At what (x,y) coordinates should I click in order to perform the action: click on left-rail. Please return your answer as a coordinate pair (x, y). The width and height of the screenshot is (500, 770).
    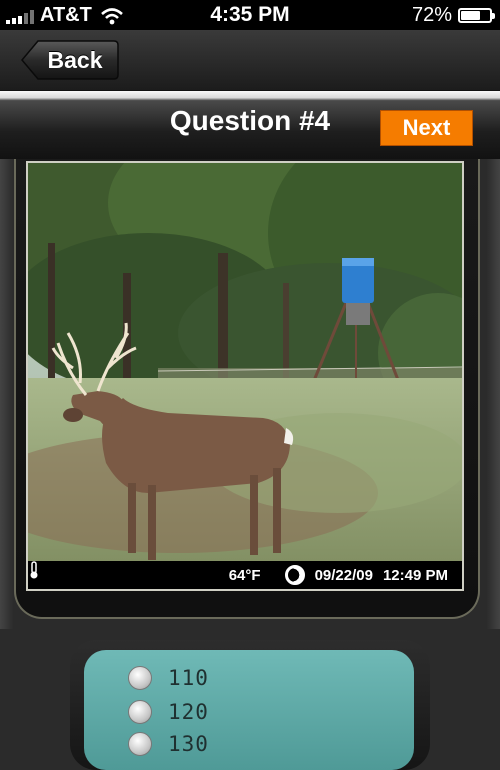
    Looking at the image, I should click on (7, 394).